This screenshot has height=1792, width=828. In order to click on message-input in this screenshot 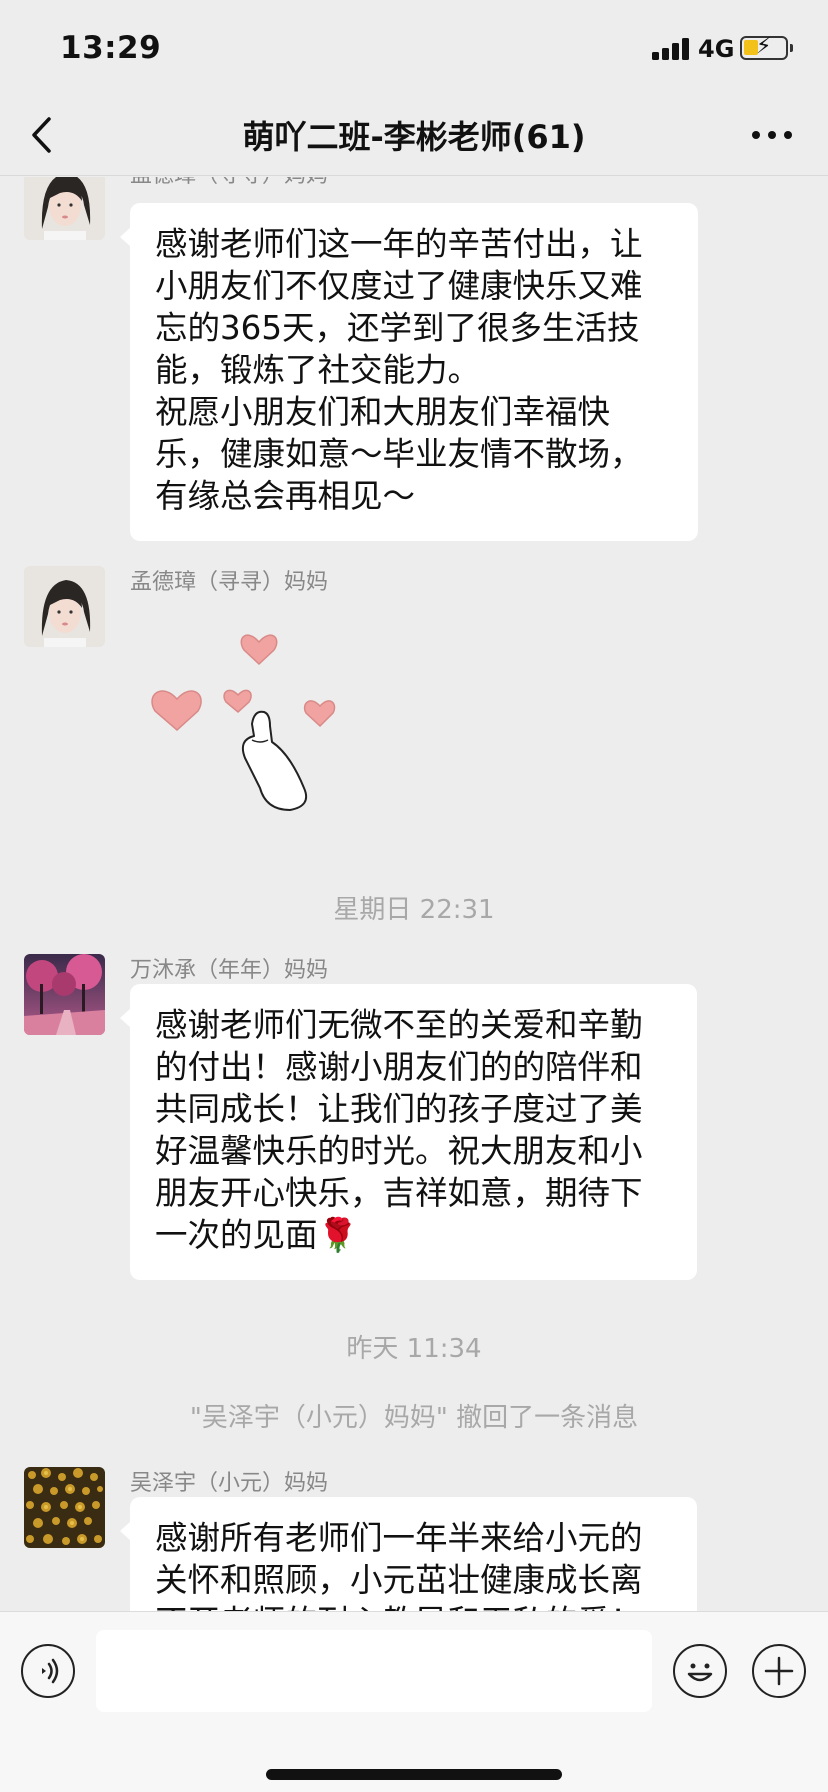, I will do `click(374, 1671)`.